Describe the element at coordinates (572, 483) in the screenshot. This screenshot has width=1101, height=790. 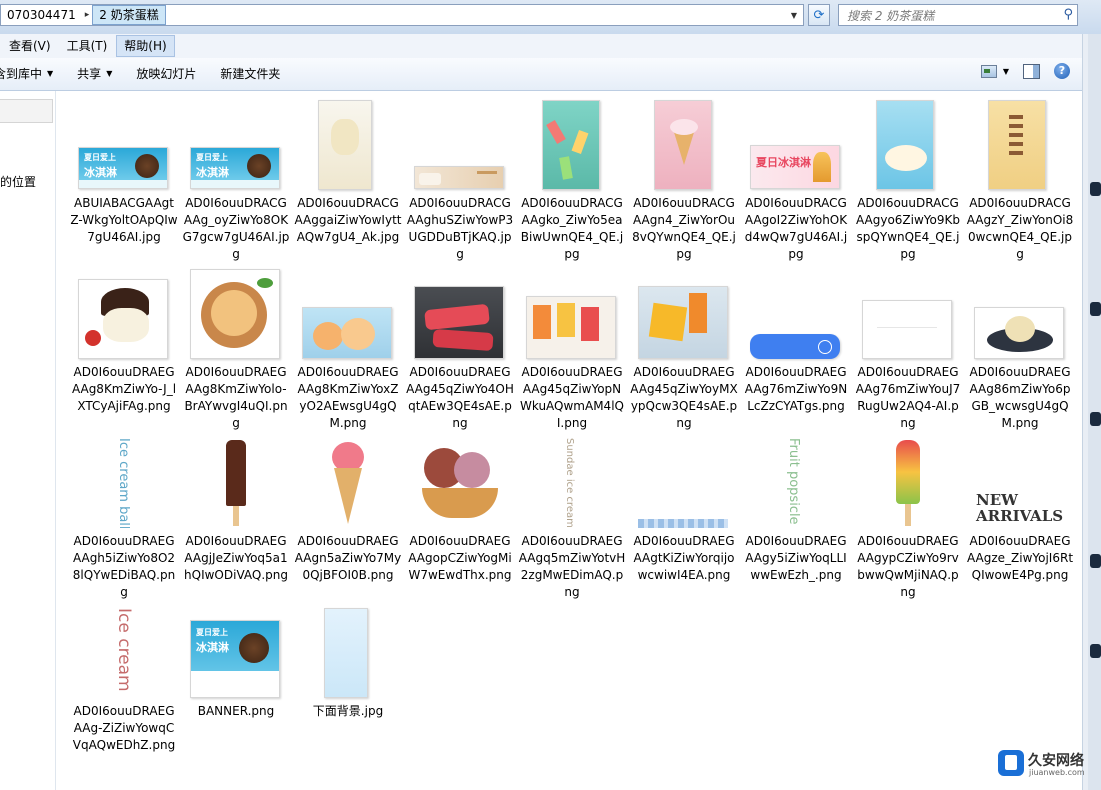
I see `image-thumbnail: Sundae ice cream` at that location.